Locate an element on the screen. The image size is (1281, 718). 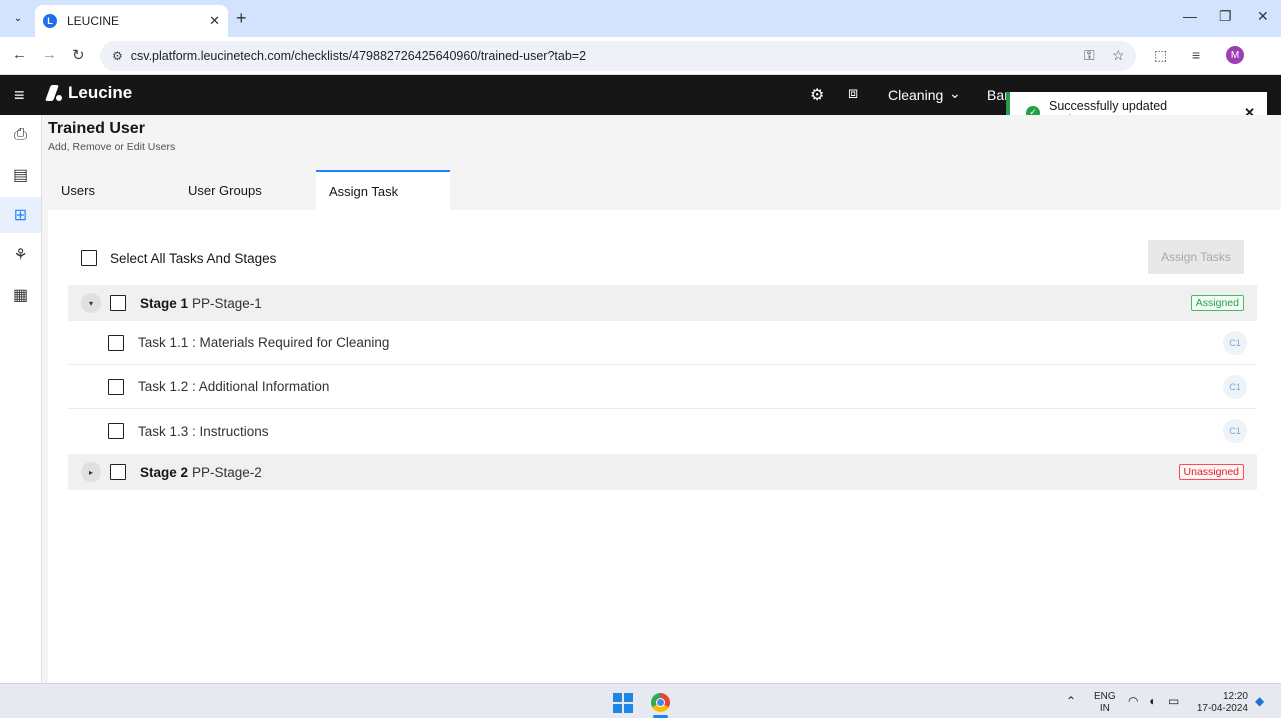
site-info-icon: ⚙ is located at coordinates (117, 56).